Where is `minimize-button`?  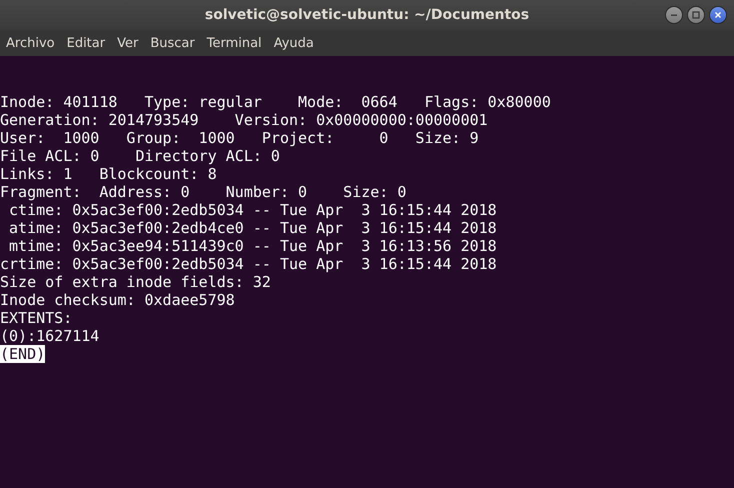 minimize-button is located at coordinates (674, 15).